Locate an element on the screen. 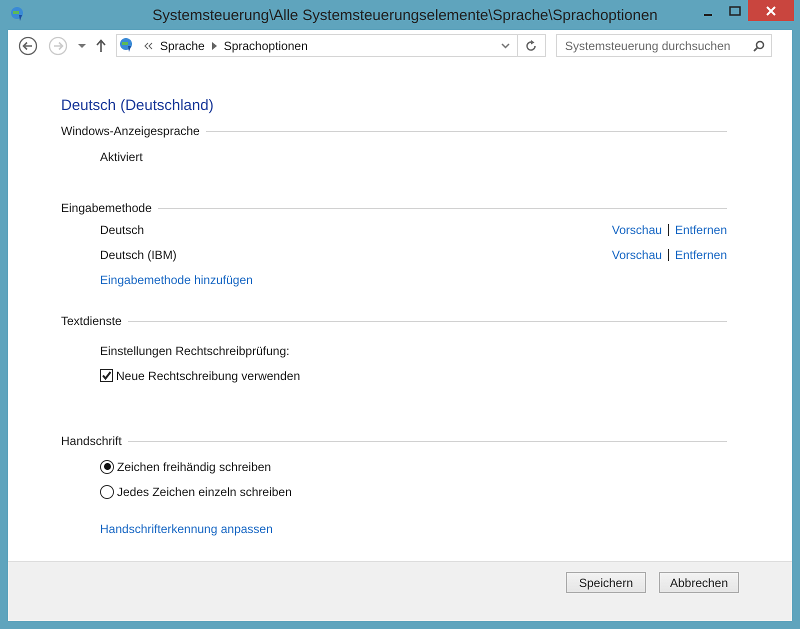  link: Handschrifterkennung anpassen is located at coordinates (186, 529).